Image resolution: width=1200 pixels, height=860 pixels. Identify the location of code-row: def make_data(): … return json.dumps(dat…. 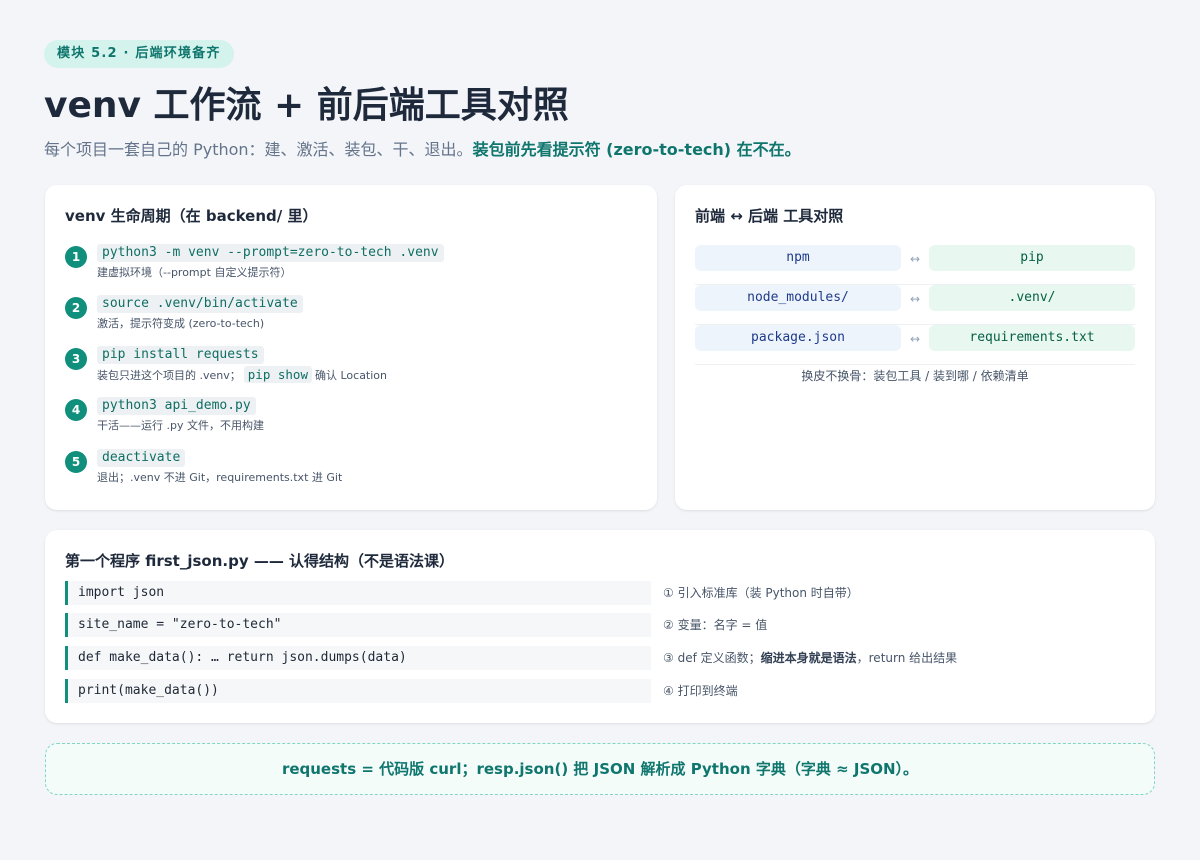
(600, 658).